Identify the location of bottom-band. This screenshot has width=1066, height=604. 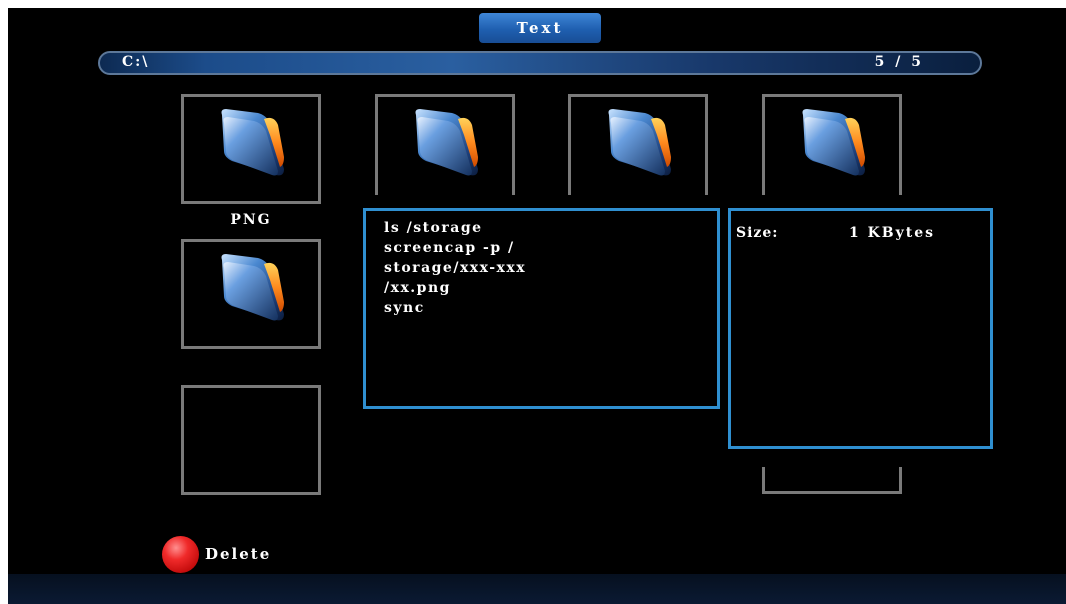
(537, 589).